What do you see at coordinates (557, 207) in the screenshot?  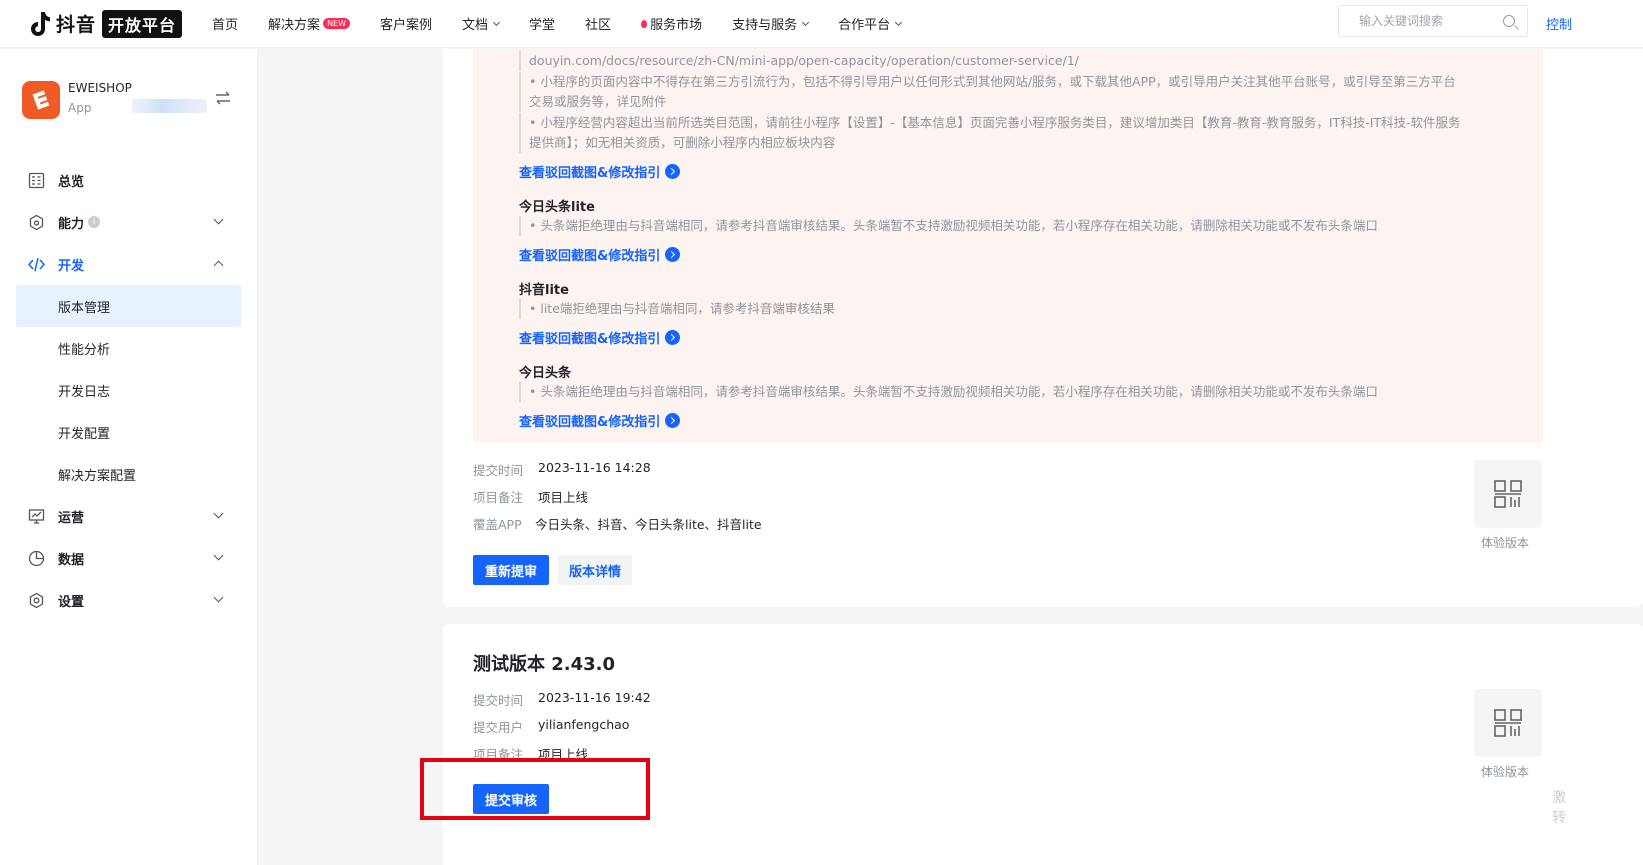 I see `reject-section-title: 今日头条lite` at bounding box center [557, 207].